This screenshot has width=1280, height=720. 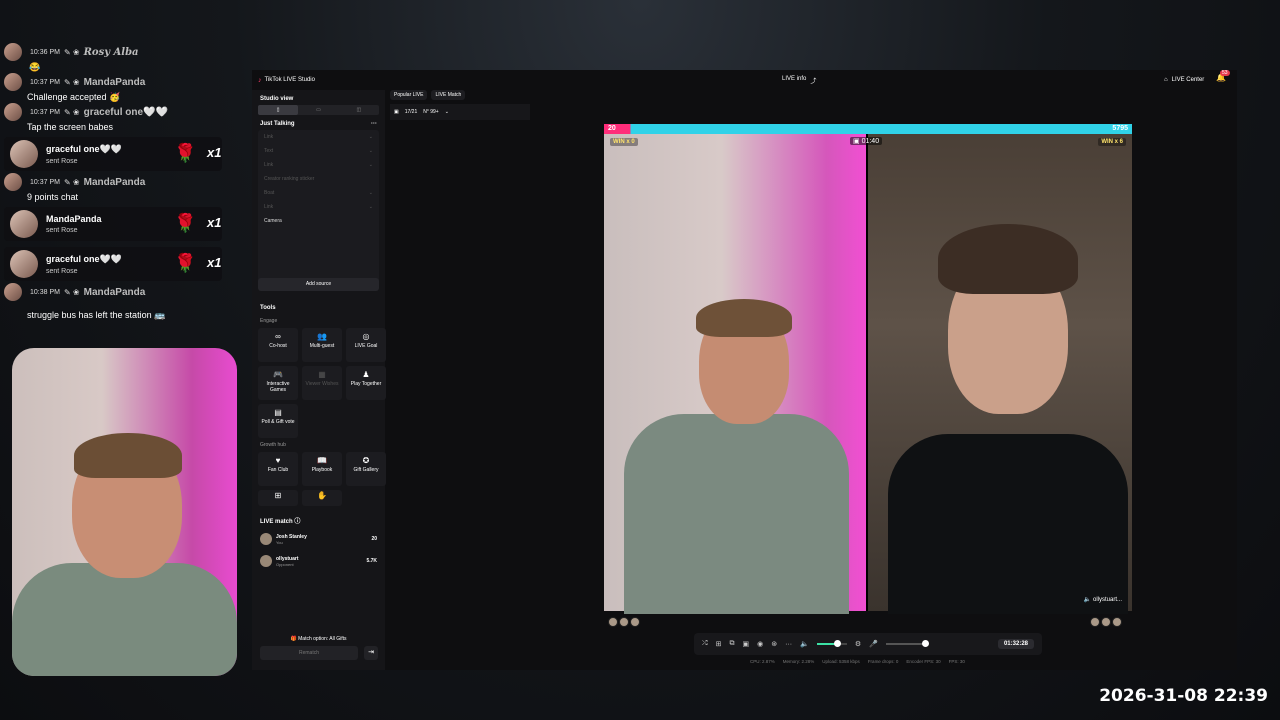 I want to click on volume-knob, so click(x=838, y=643).